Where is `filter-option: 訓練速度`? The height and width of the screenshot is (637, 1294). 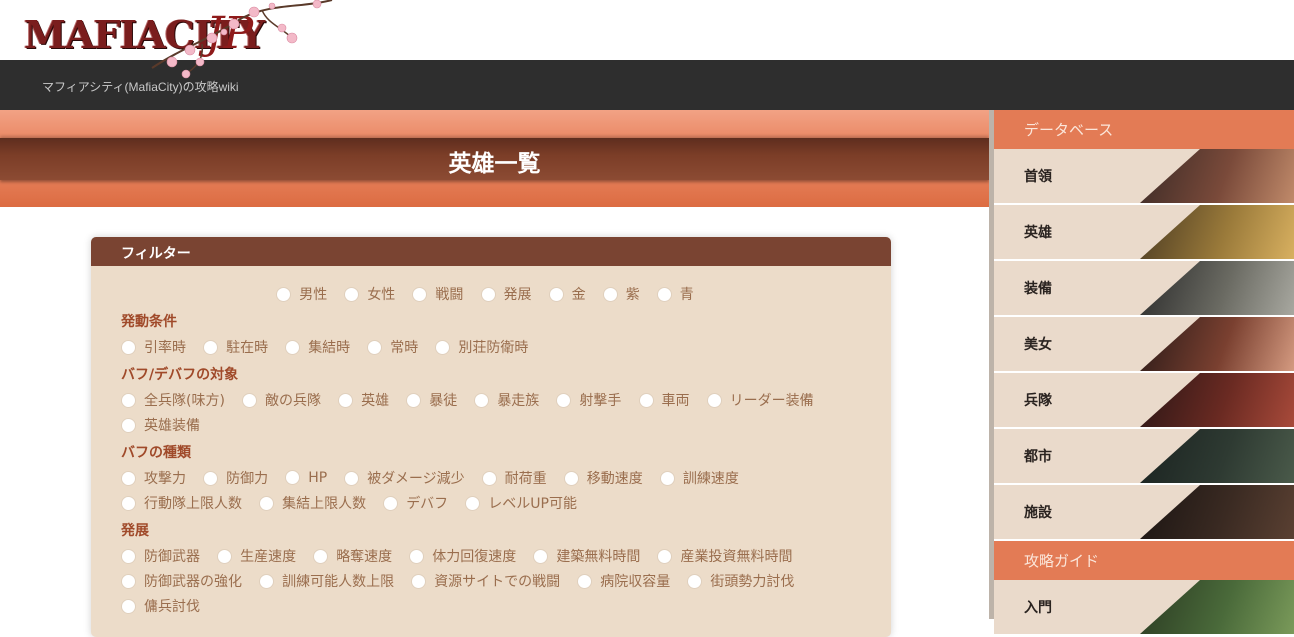
filter-option: 訓練速度 is located at coordinates (699, 478).